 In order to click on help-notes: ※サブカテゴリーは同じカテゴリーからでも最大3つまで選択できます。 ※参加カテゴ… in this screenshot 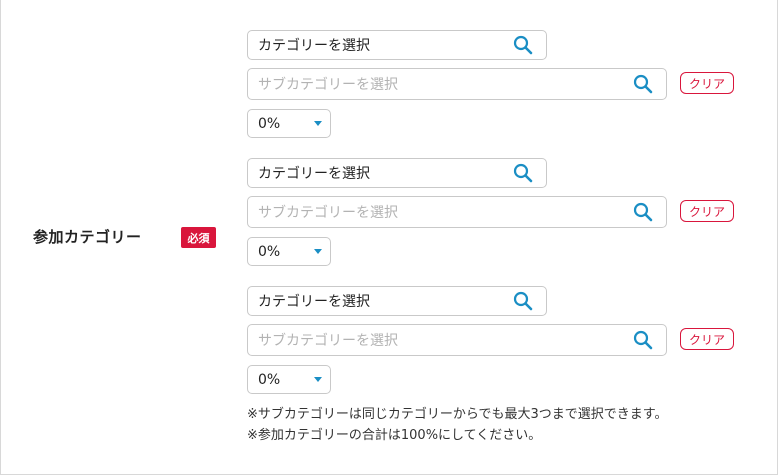, I will do `click(457, 425)`.